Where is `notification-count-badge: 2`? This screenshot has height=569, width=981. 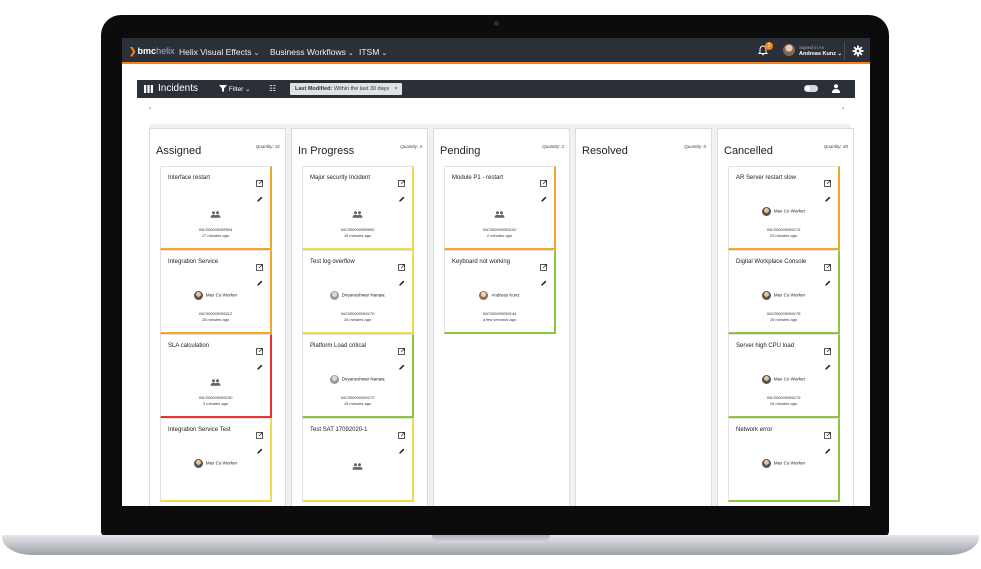
notification-count-badge: 2 is located at coordinates (769, 46).